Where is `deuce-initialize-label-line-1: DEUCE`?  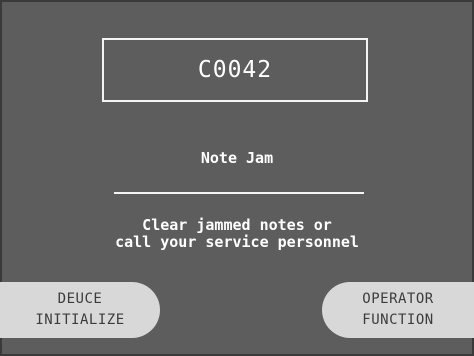
deuce-initialize-label-line-1: DEUCE is located at coordinates (80, 299).